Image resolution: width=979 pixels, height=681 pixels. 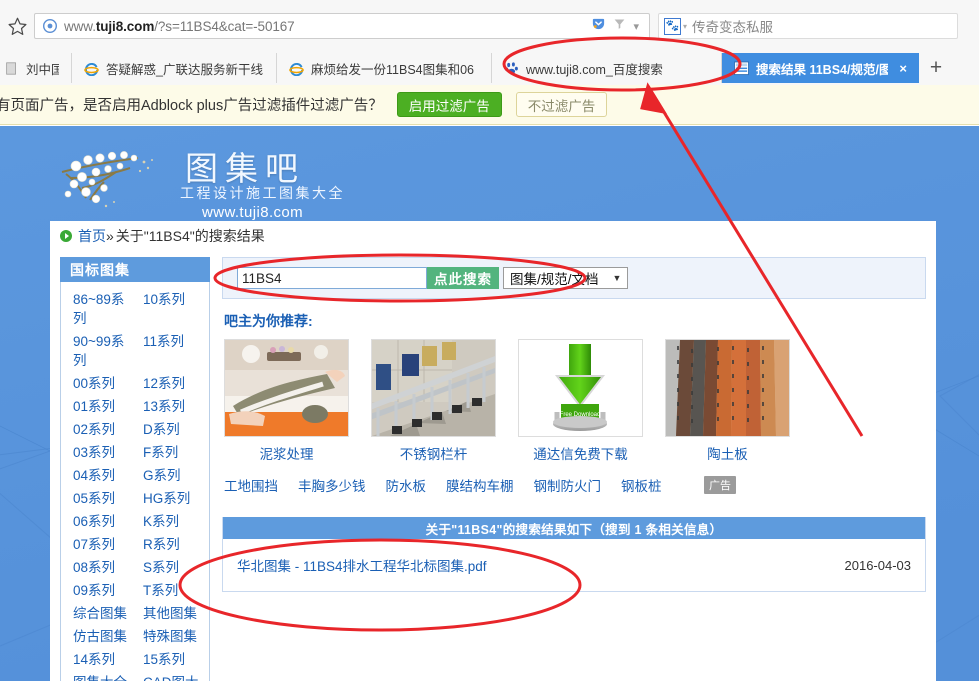 I want to click on breadcrumb-home-link: 首页, so click(x=92, y=236).